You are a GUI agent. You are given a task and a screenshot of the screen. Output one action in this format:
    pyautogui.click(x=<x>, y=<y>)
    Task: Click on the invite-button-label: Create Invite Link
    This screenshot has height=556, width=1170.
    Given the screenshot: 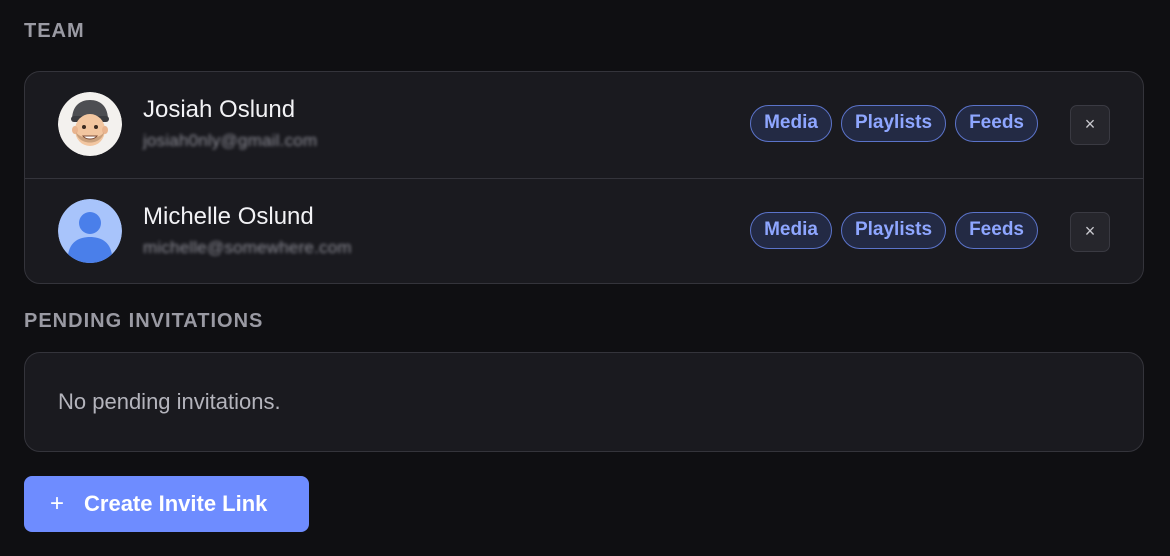 What is the action you would take?
    pyautogui.click(x=176, y=503)
    